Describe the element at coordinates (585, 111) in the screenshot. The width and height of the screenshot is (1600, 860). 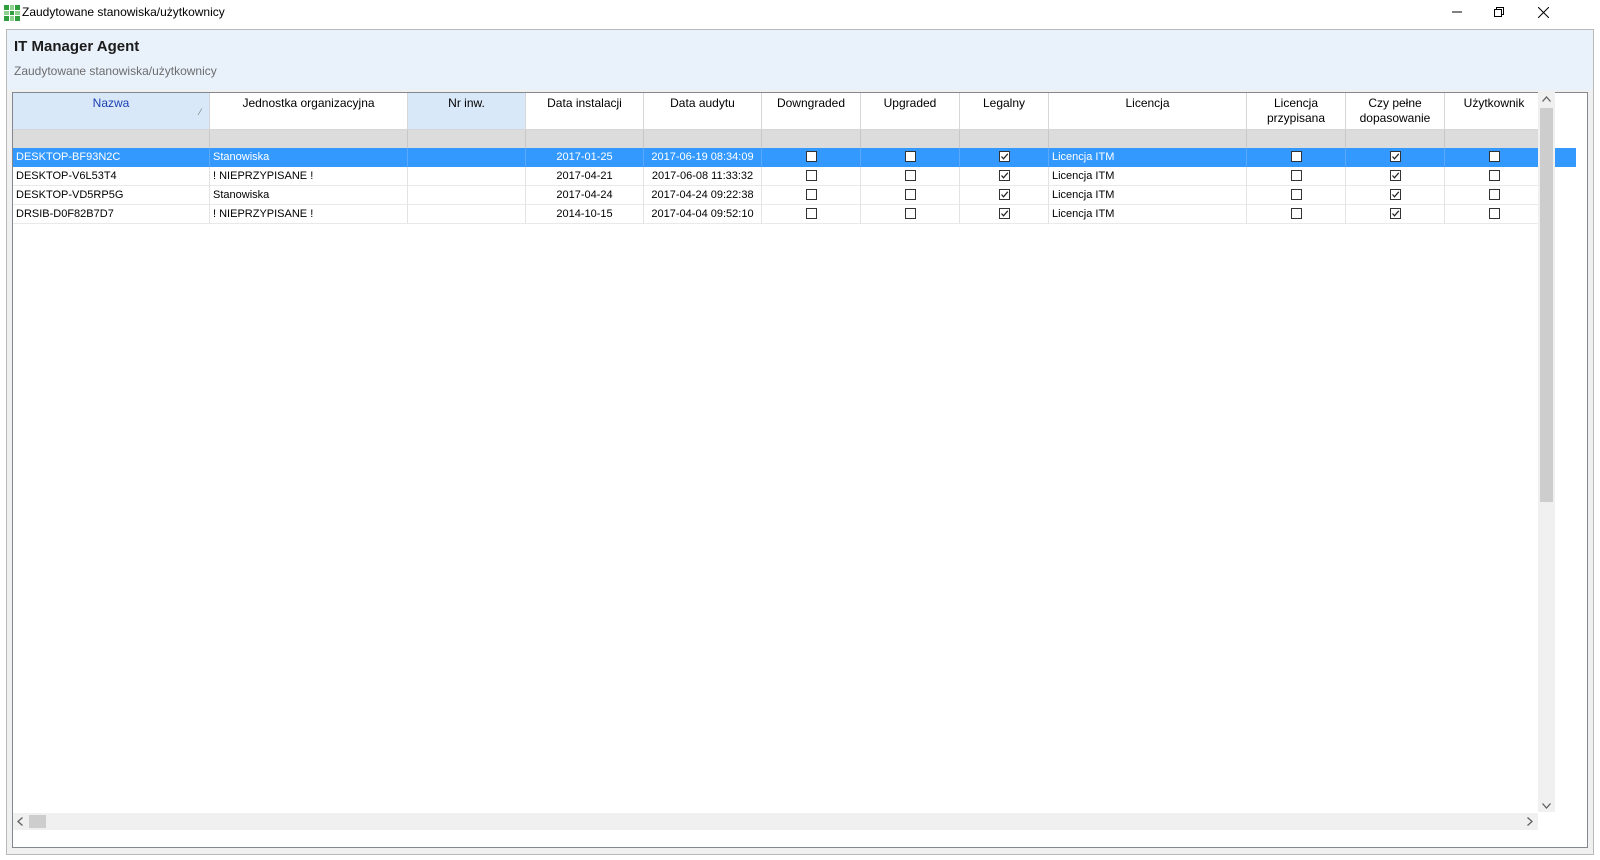
I see `column-header-data-instalacji: Data instalacji` at that location.